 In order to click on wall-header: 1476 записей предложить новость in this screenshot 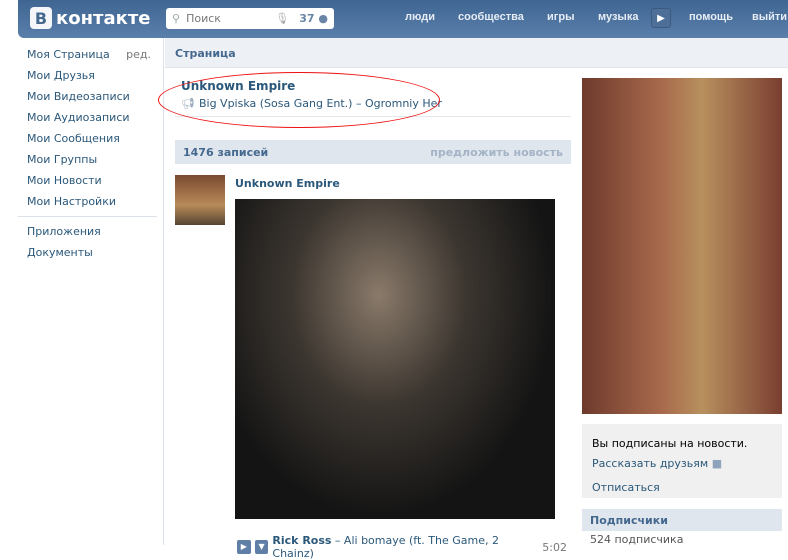, I will do `click(373, 152)`.